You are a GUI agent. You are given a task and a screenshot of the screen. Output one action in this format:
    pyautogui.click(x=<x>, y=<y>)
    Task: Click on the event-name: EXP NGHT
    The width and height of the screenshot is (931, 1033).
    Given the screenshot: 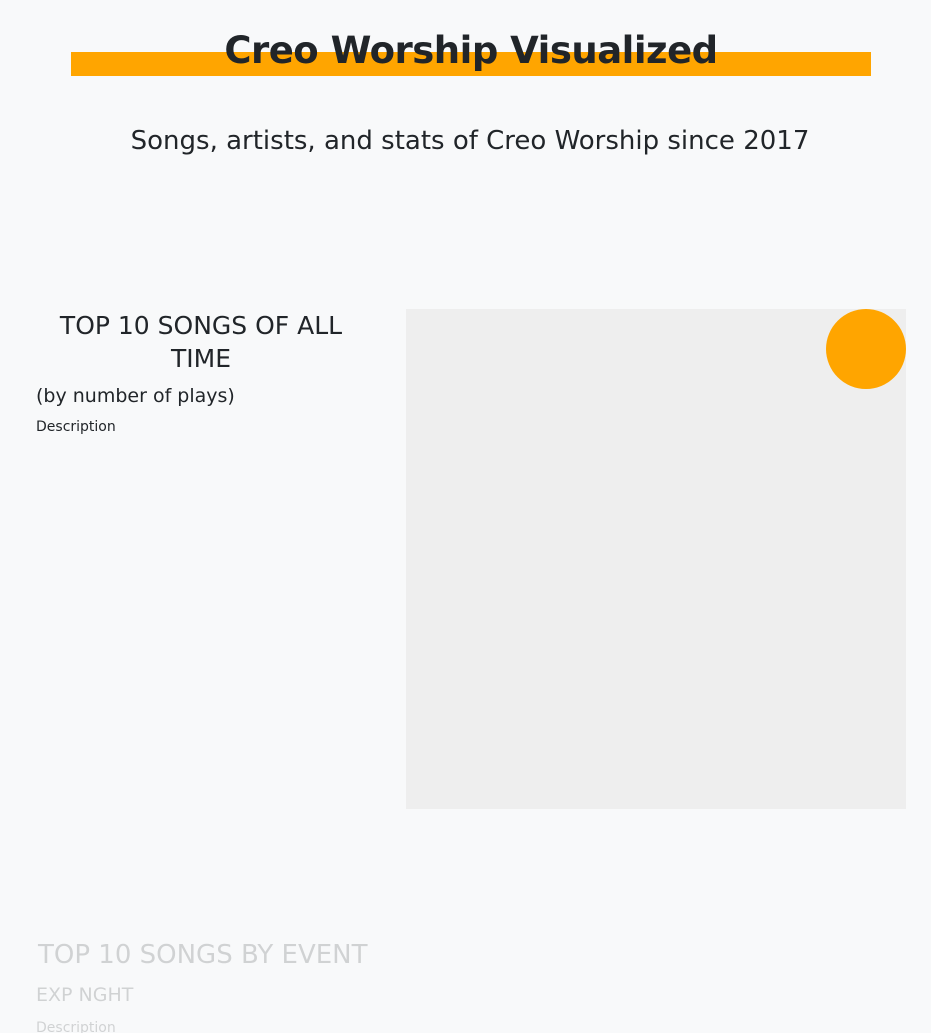 What is the action you would take?
    pyautogui.click(x=85, y=995)
    